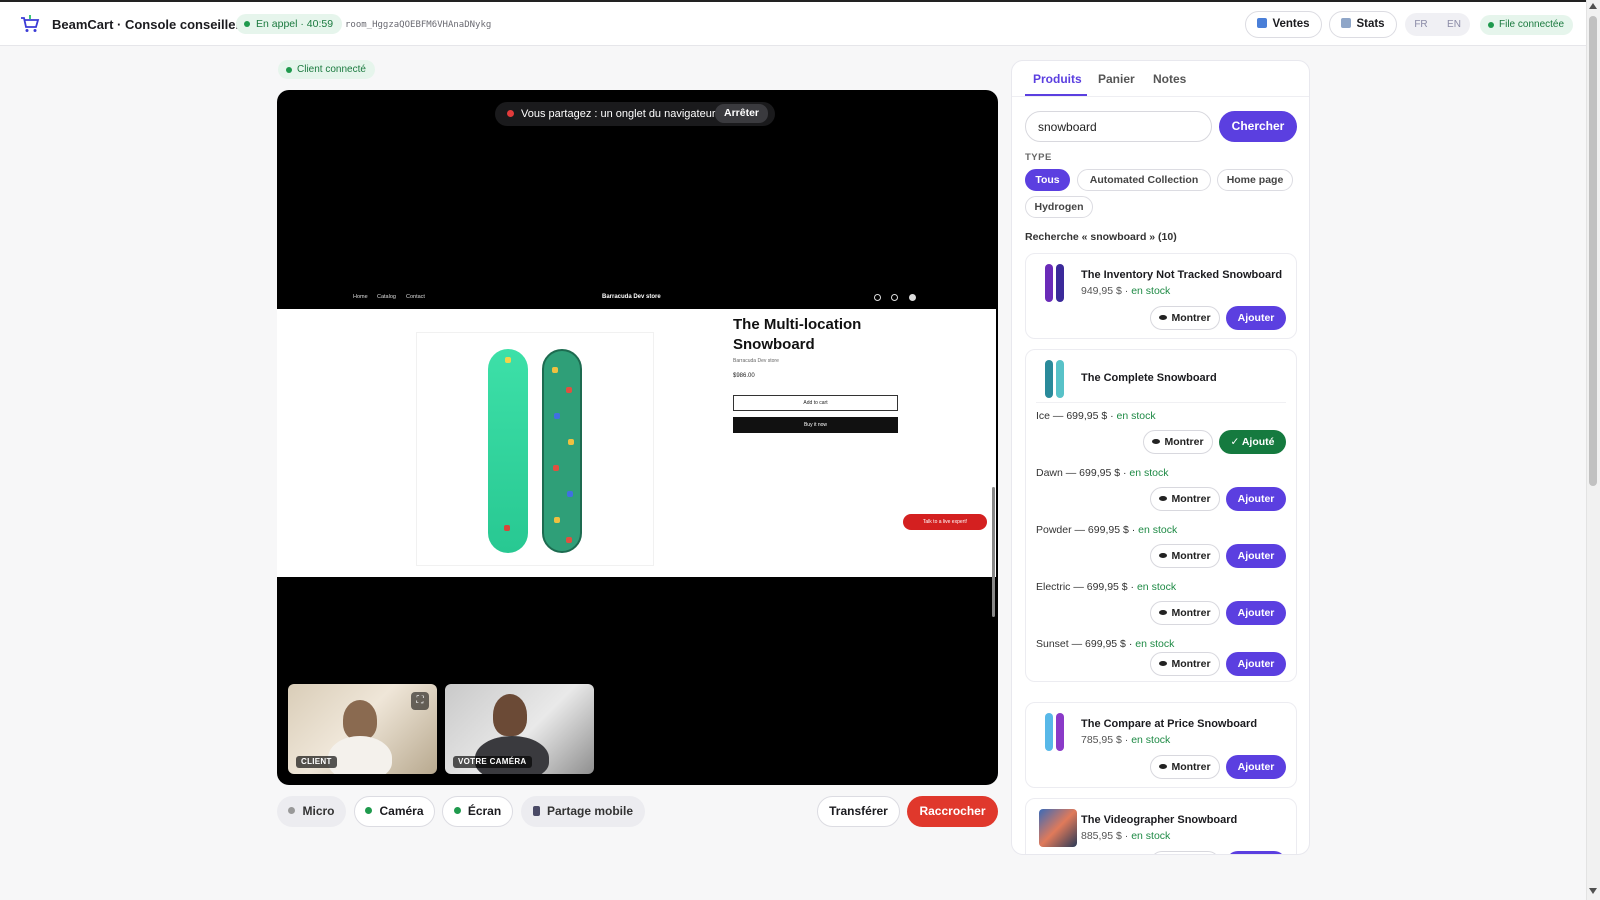 The image size is (1600, 900). I want to click on stats-label: Stats, so click(1370, 24).